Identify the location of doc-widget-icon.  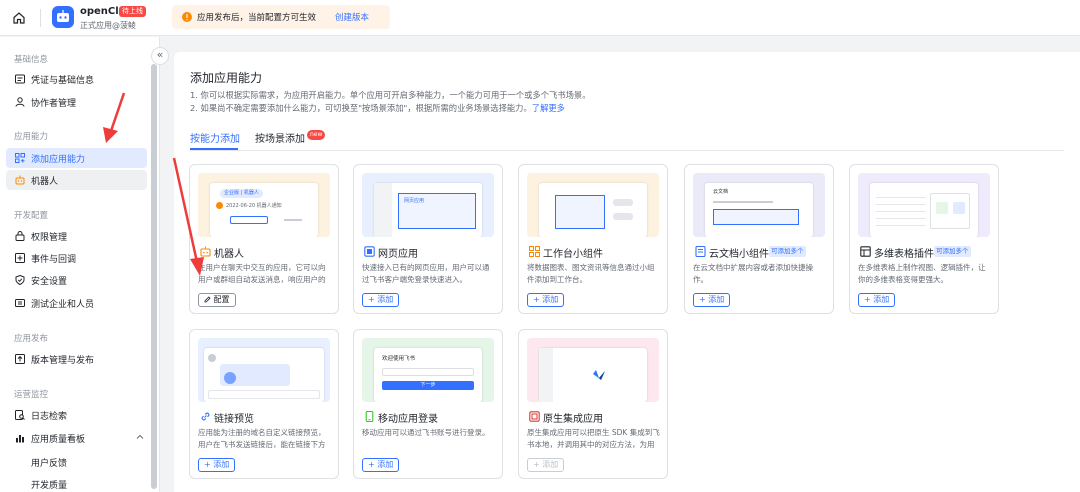
(700, 251).